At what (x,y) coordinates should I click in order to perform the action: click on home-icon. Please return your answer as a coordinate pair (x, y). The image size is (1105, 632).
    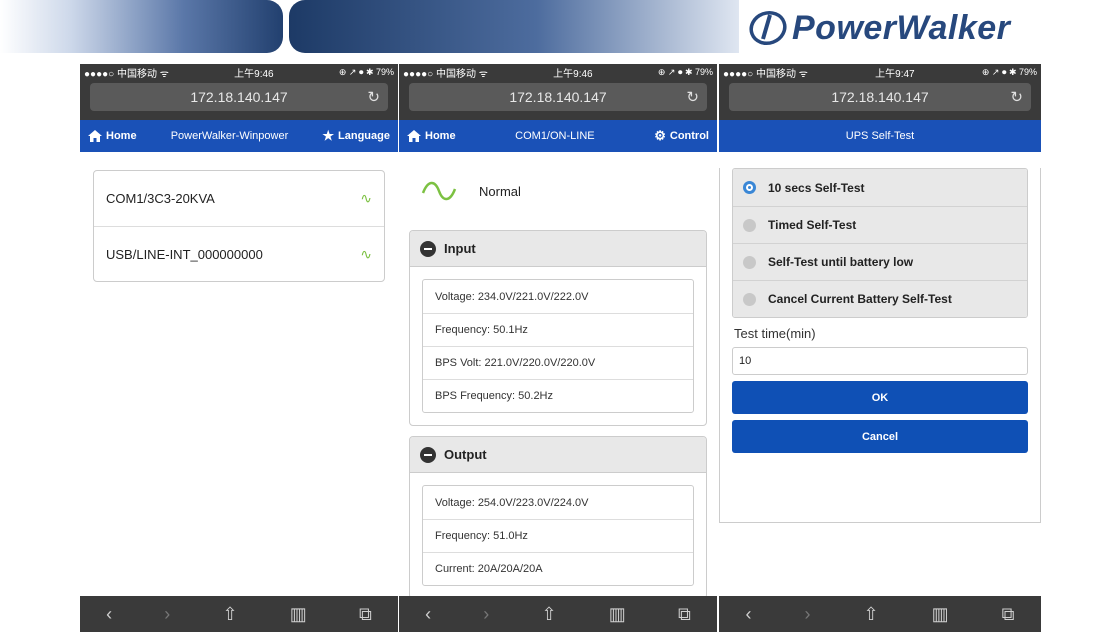
    Looking at the image, I should click on (414, 136).